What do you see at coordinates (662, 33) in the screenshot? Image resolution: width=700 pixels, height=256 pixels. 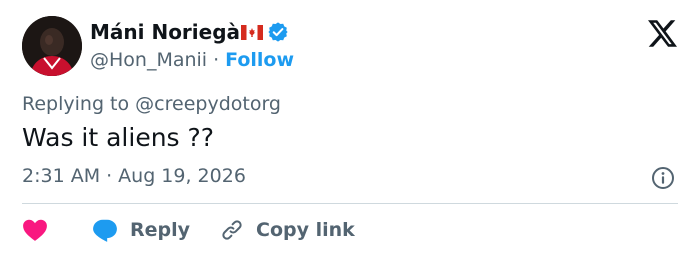 I see `x-logo-icon` at bounding box center [662, 33].